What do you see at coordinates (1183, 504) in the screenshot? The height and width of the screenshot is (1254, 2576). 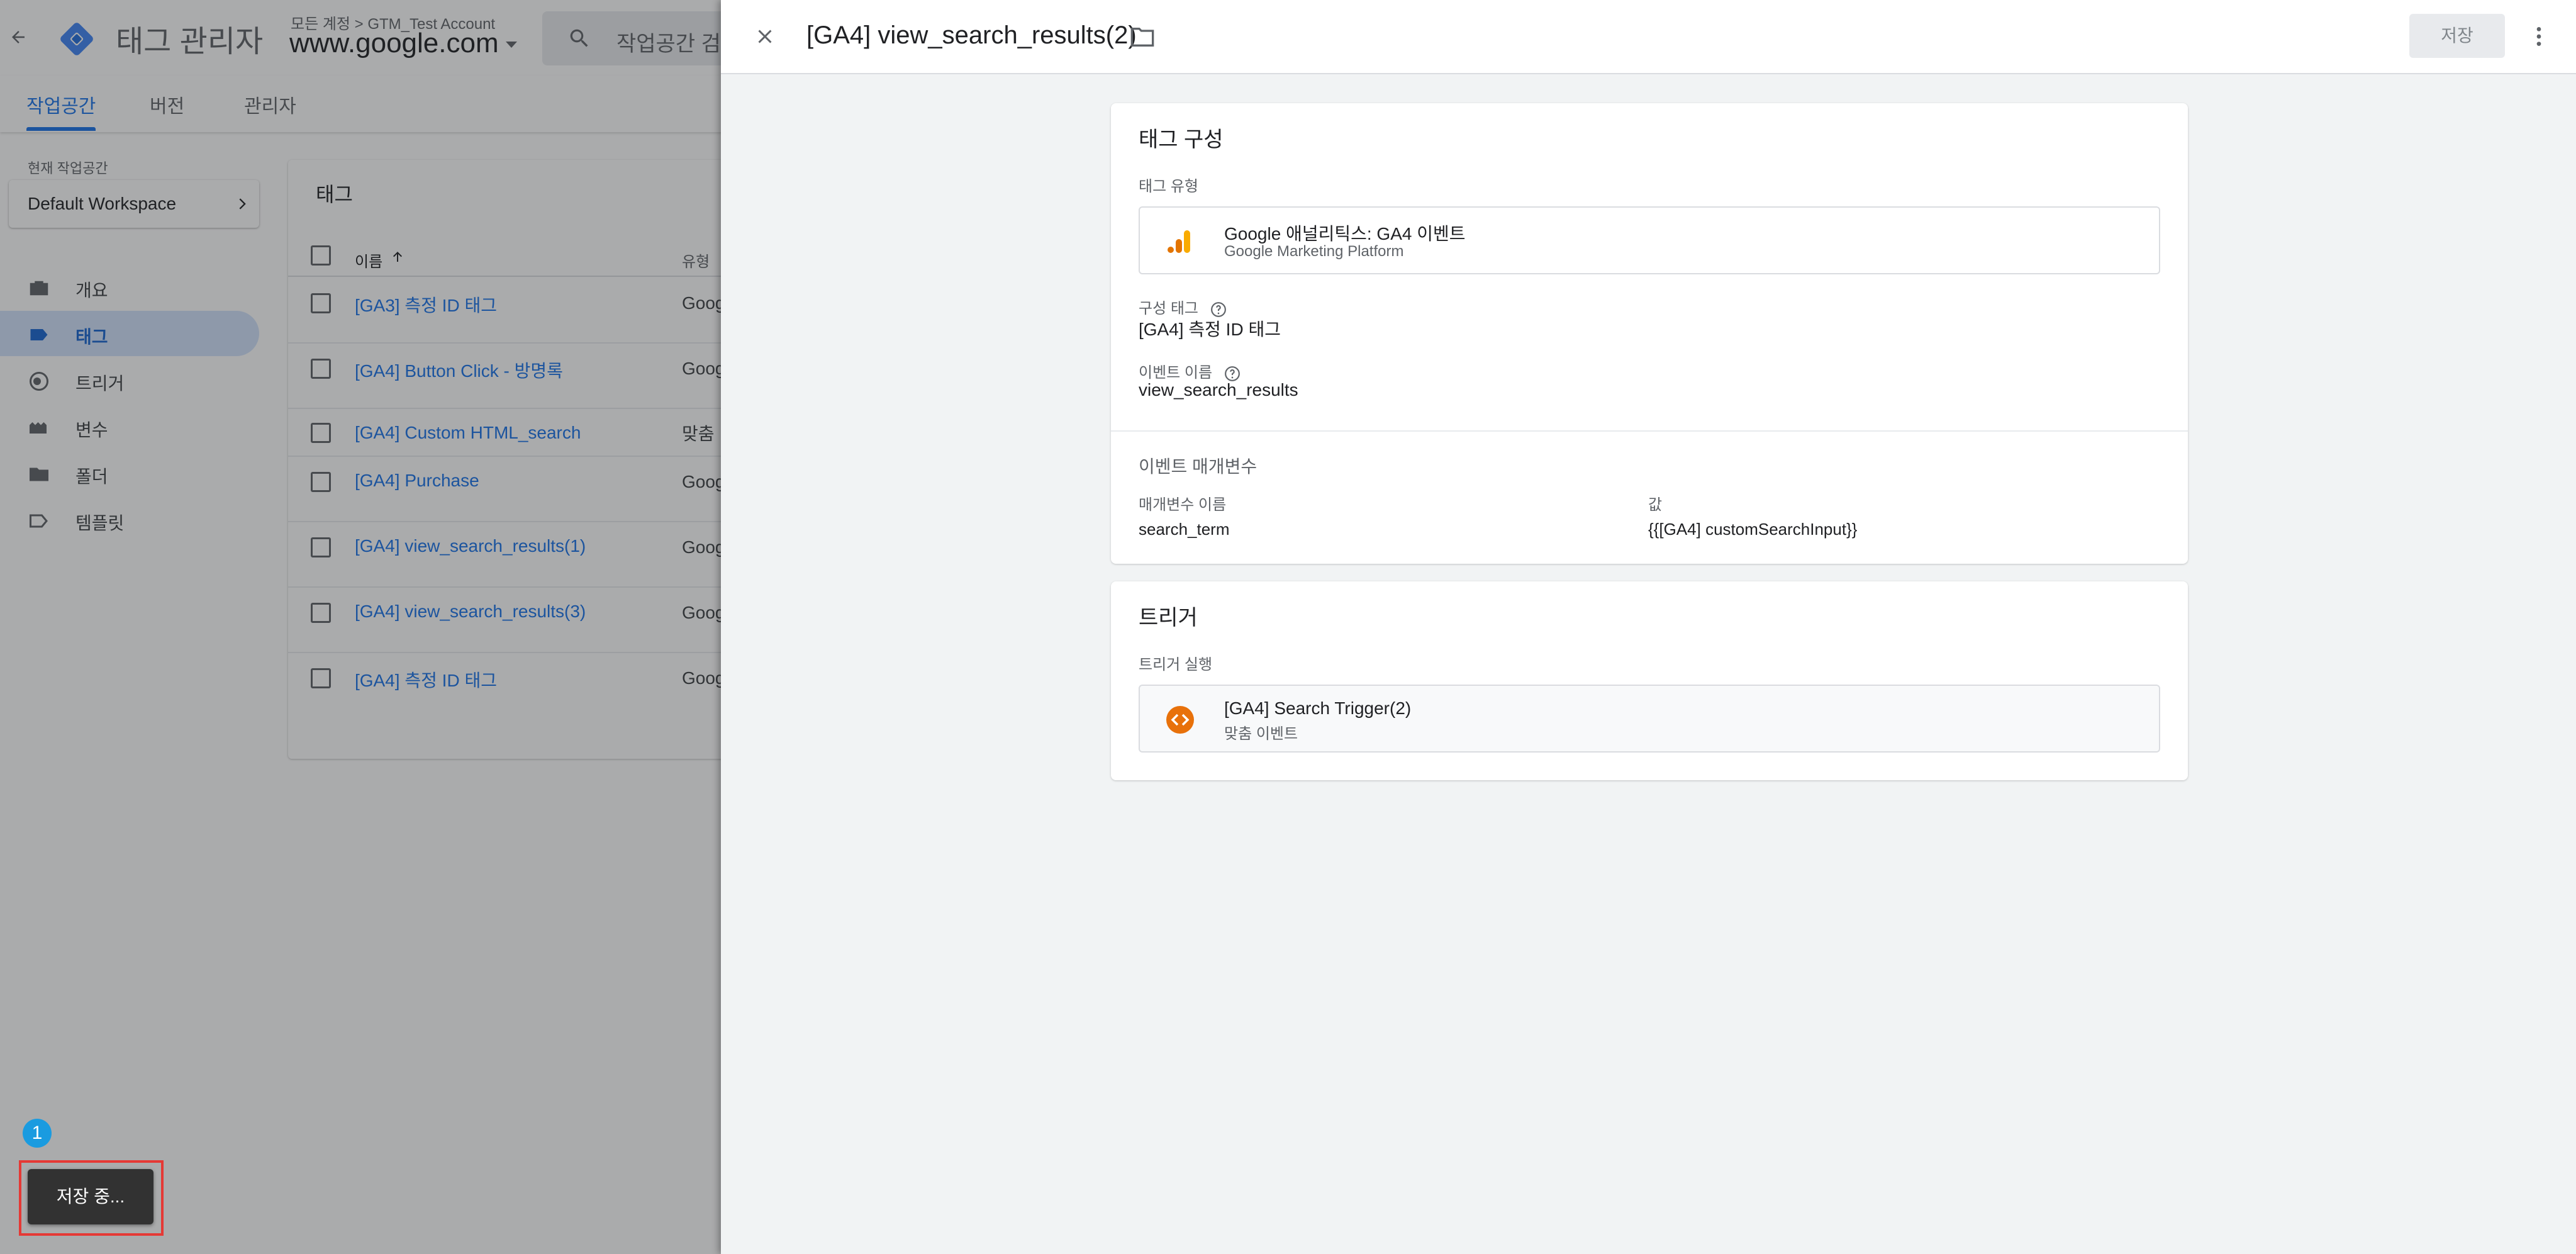 I see `param-name-header: 매개변수 이름` at bounding box center [1183, 504].